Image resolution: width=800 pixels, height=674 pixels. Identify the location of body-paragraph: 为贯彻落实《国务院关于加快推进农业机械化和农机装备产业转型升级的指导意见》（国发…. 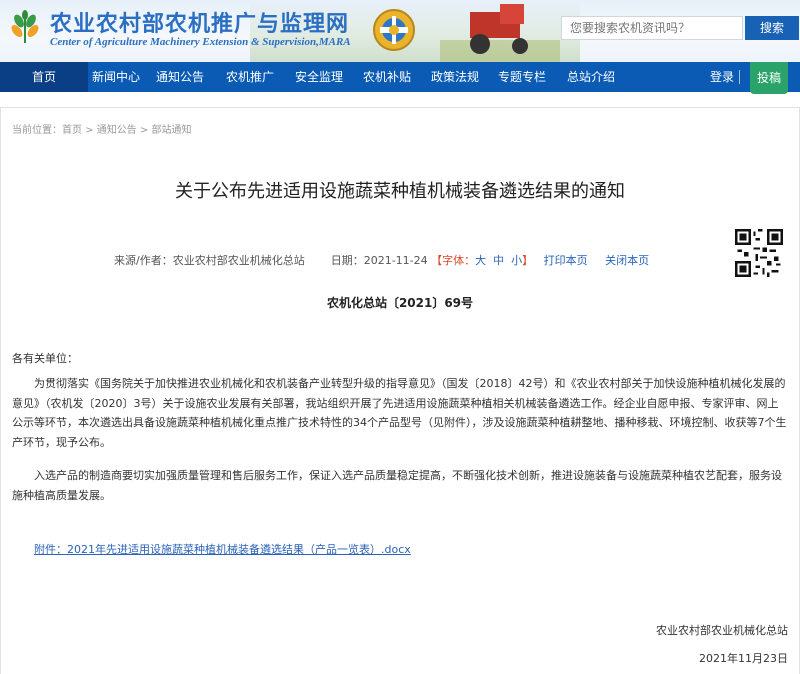
(399, 413).